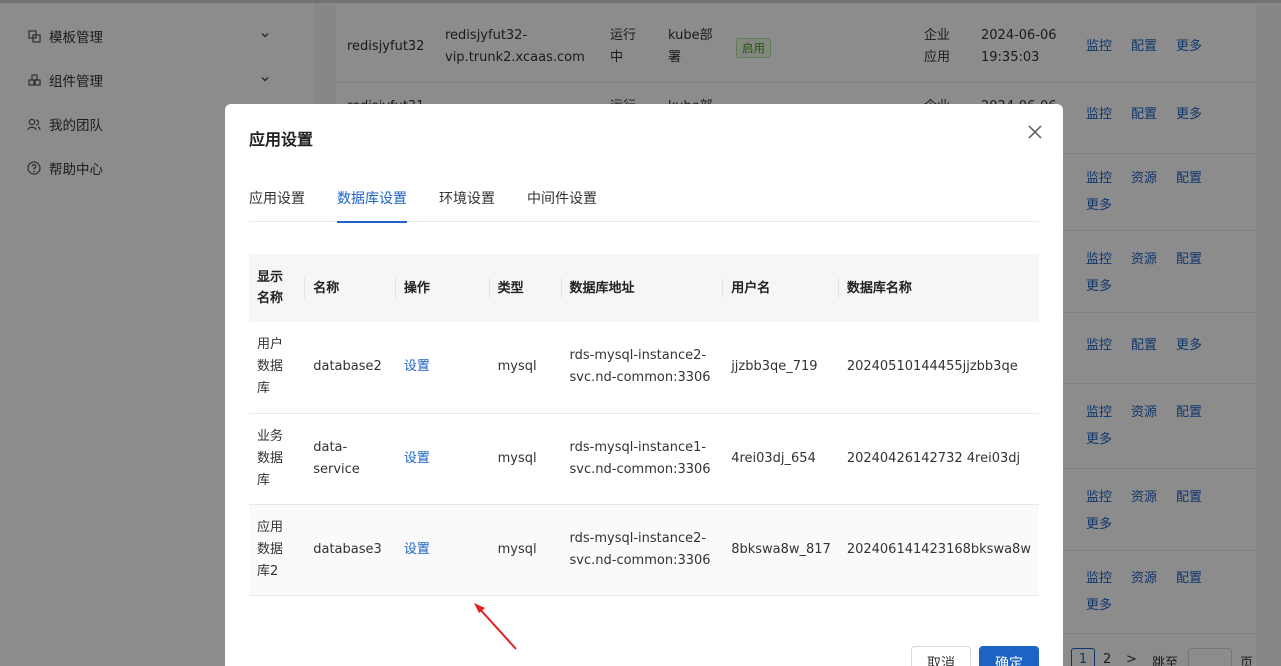 The width and height of the screenshot is (1281, 666). What do you see at coordinates (350, 288) in the screenshot?
I see `column-header-name: 名称` at bounding box center [350, 288].